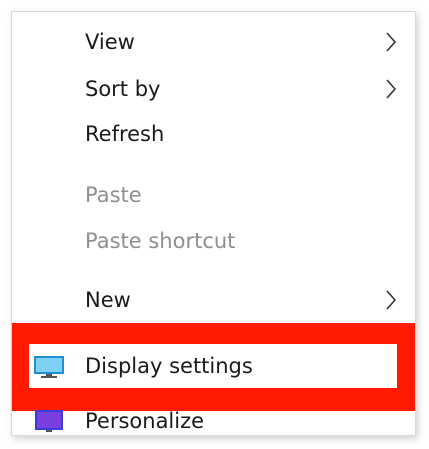  Describe the element at coordinates (125, 134) in the screenshot. I see `menu-item-label: Refresh` at that location.